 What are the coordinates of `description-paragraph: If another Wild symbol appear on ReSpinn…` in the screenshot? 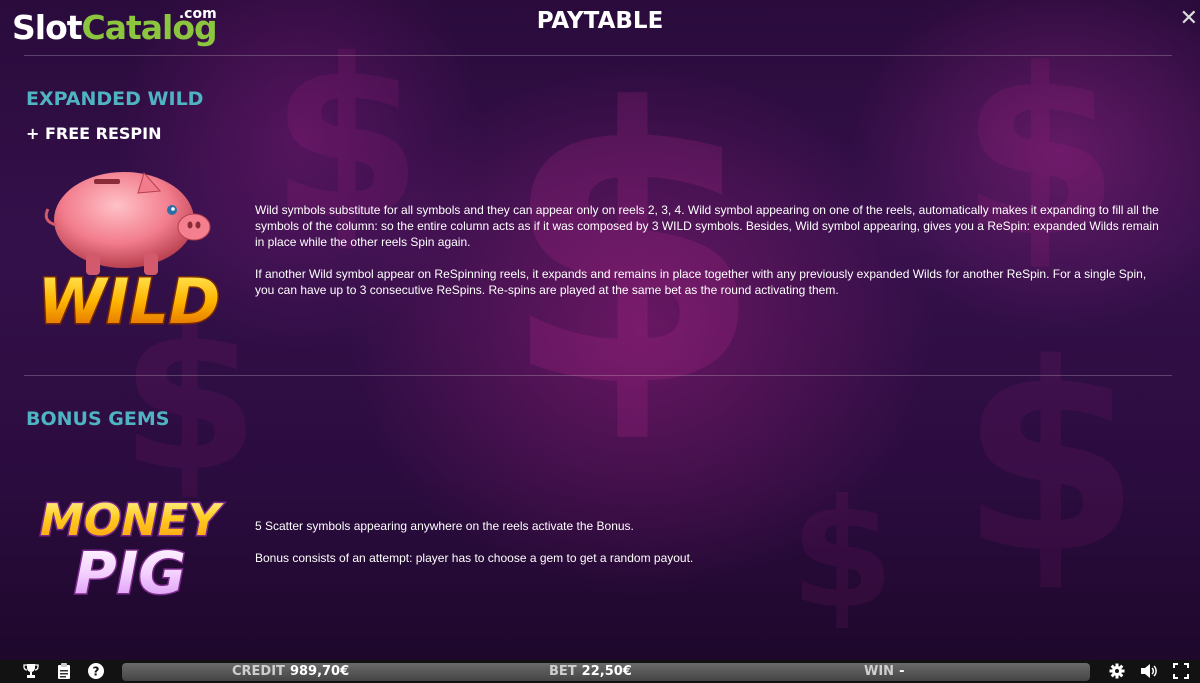 It's located at (701, 282).